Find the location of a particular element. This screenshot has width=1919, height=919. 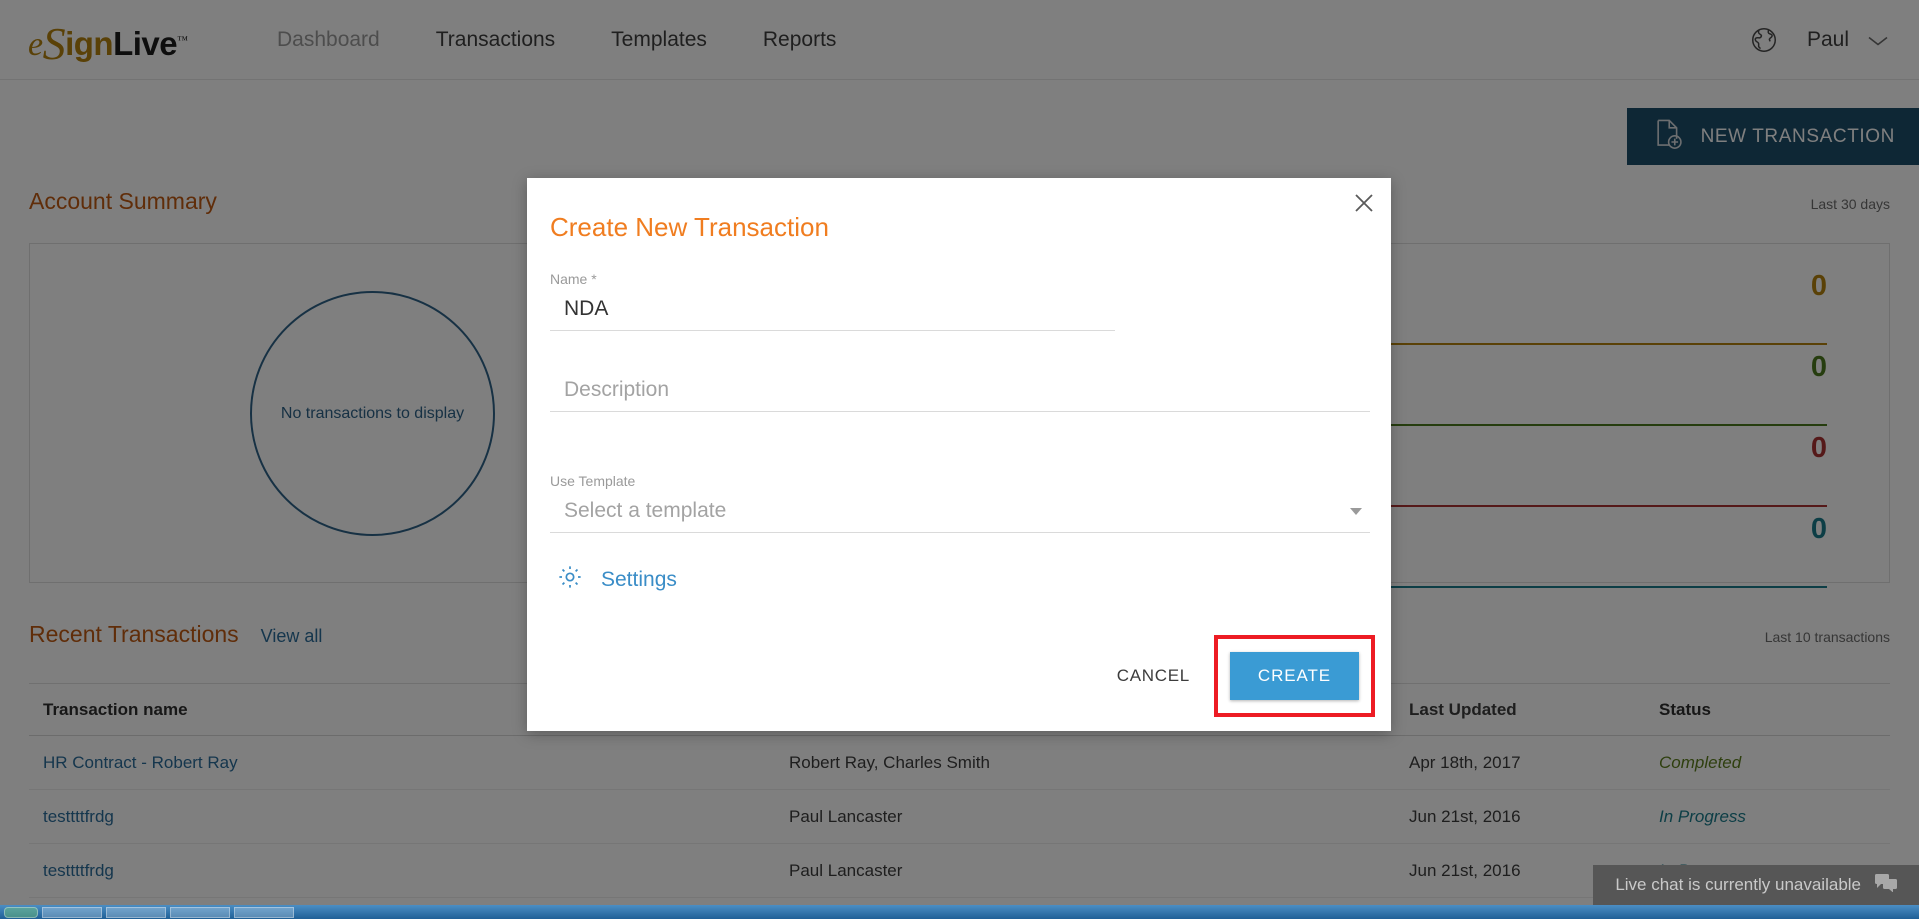

gear-icon is located at coordinates (570, 580).